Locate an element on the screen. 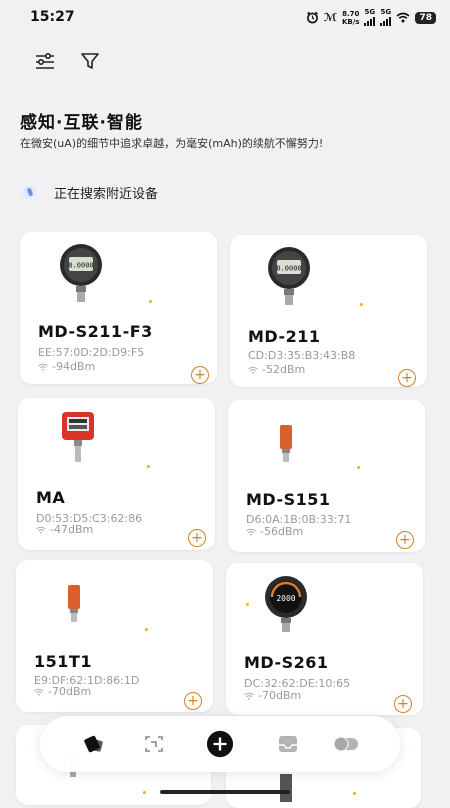  status-bar: 15:27 ℳ 8.70 KB/s 5G 5G 78 is located at coordinates (225, 17).